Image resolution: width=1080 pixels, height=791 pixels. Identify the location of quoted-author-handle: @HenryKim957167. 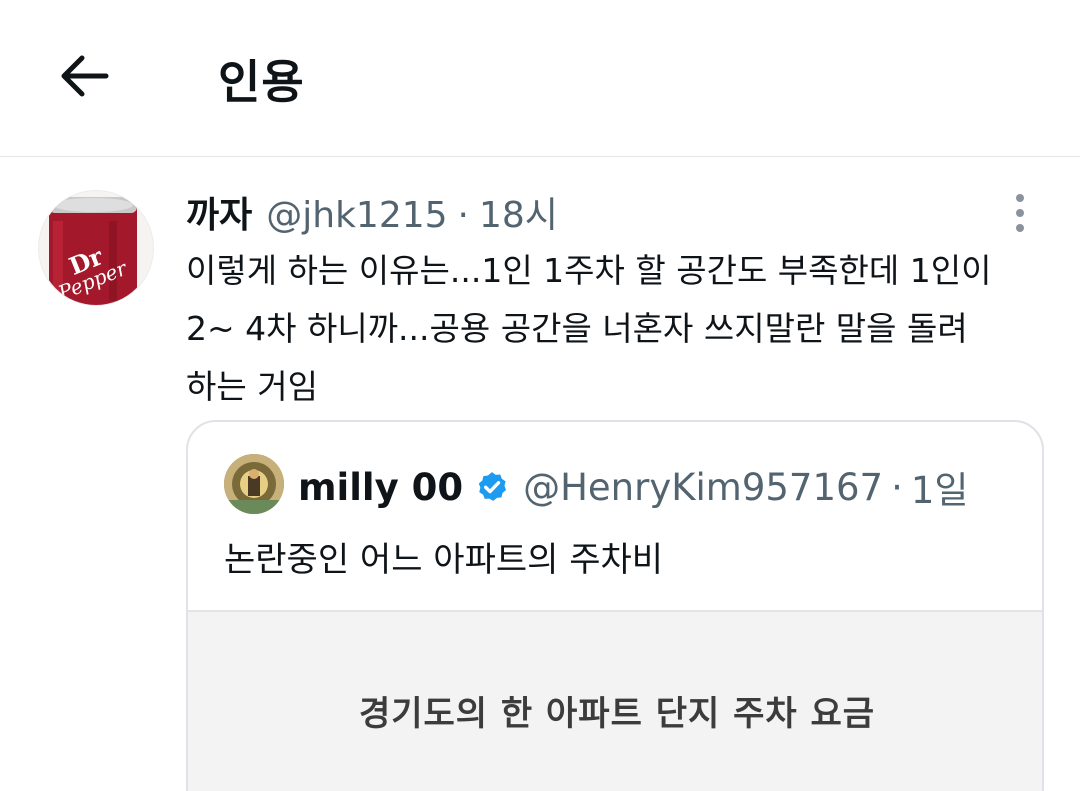
(703, 487).